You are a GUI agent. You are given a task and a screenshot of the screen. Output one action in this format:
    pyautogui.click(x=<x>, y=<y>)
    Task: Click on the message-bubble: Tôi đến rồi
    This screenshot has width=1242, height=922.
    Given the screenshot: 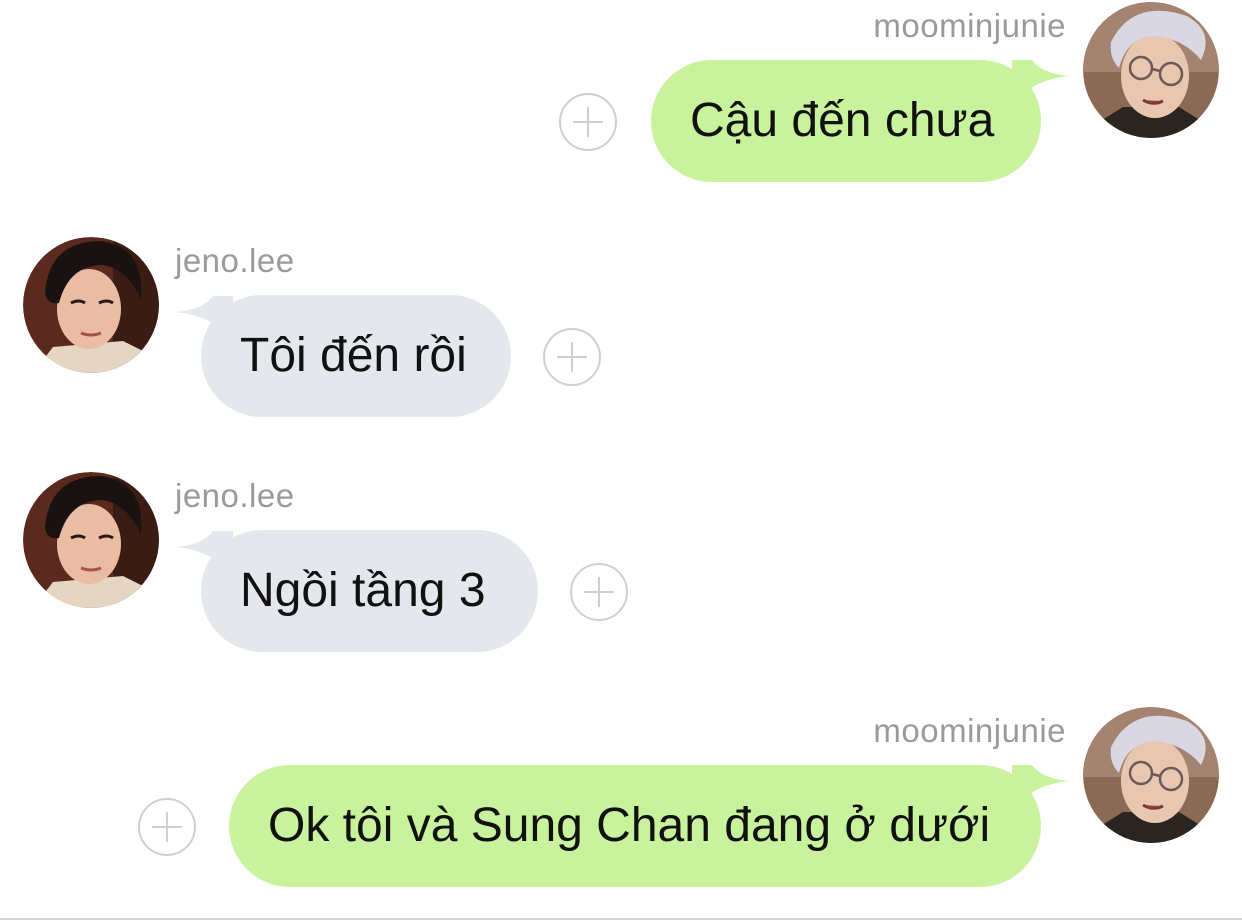 What is the action you would take?
    pyautogui.click(x=356, y=356)
    